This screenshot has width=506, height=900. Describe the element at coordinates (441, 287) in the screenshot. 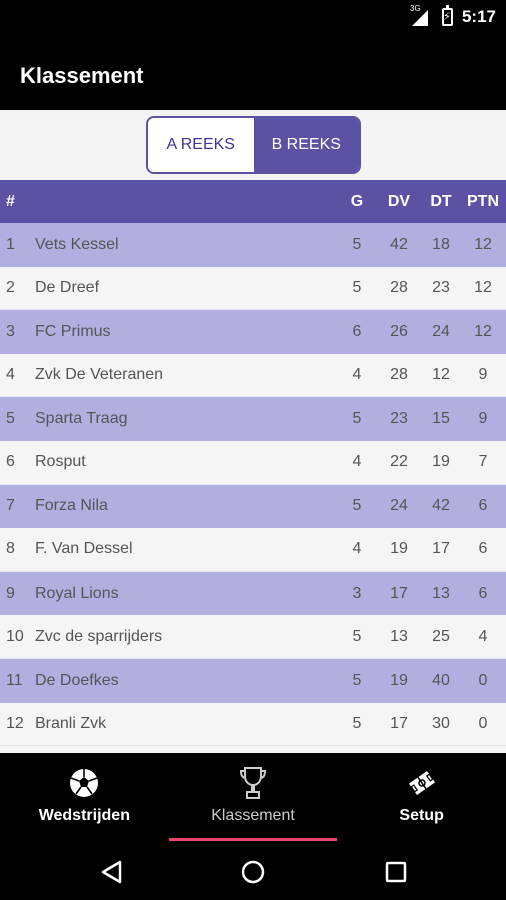

I see `goals-against-cell: 23` at that location.